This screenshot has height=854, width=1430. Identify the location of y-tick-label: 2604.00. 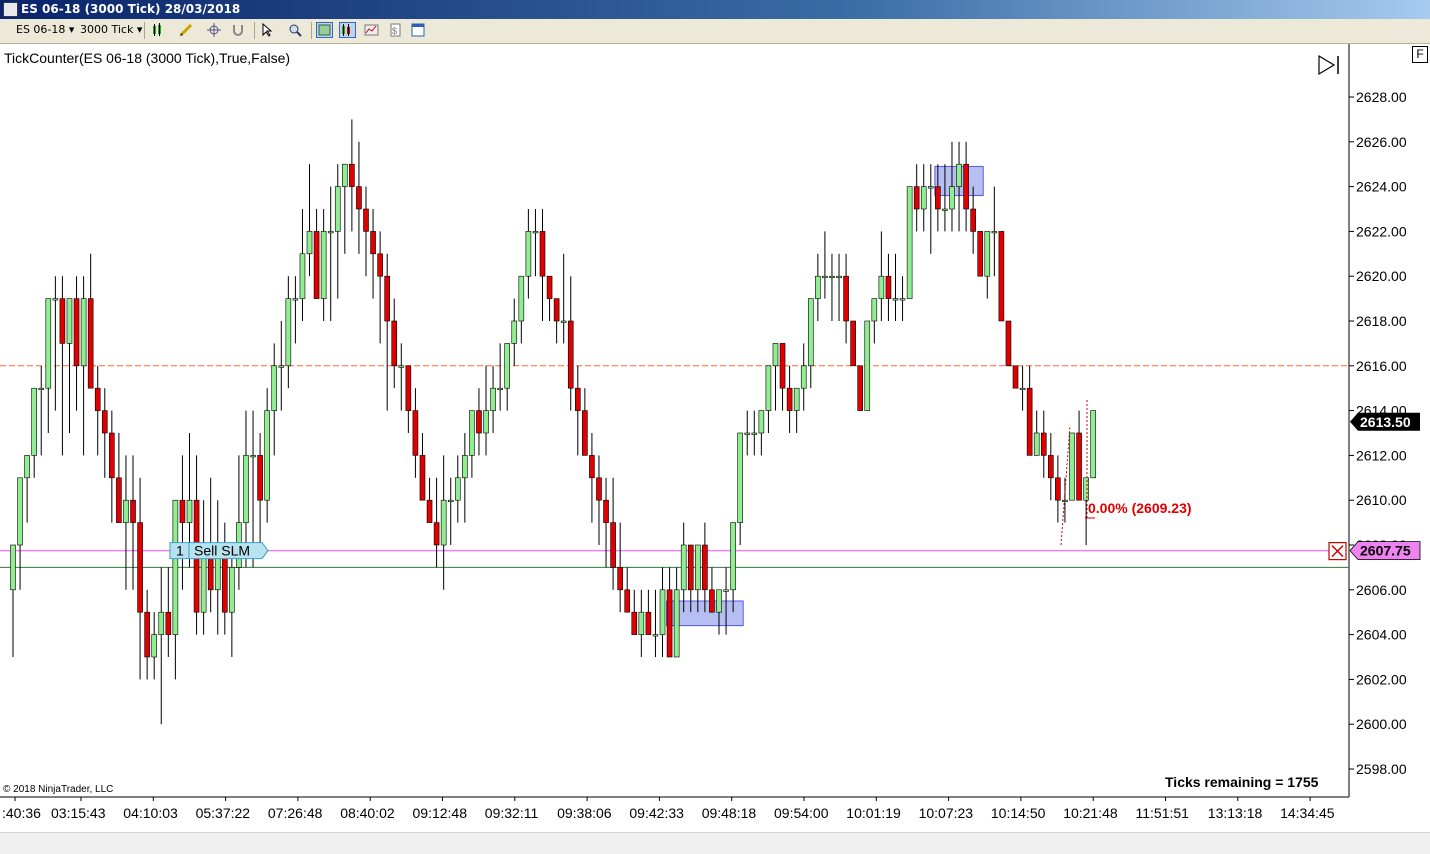
(1381, 635).